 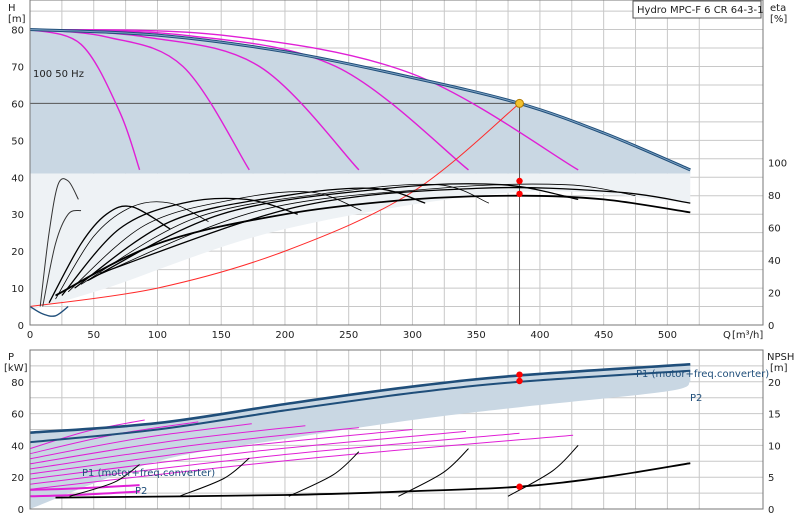 What do you see at coordinates (476, 335) in the screenshot?
I see `x-tick-label: 350` at bounding box center [476, 335].